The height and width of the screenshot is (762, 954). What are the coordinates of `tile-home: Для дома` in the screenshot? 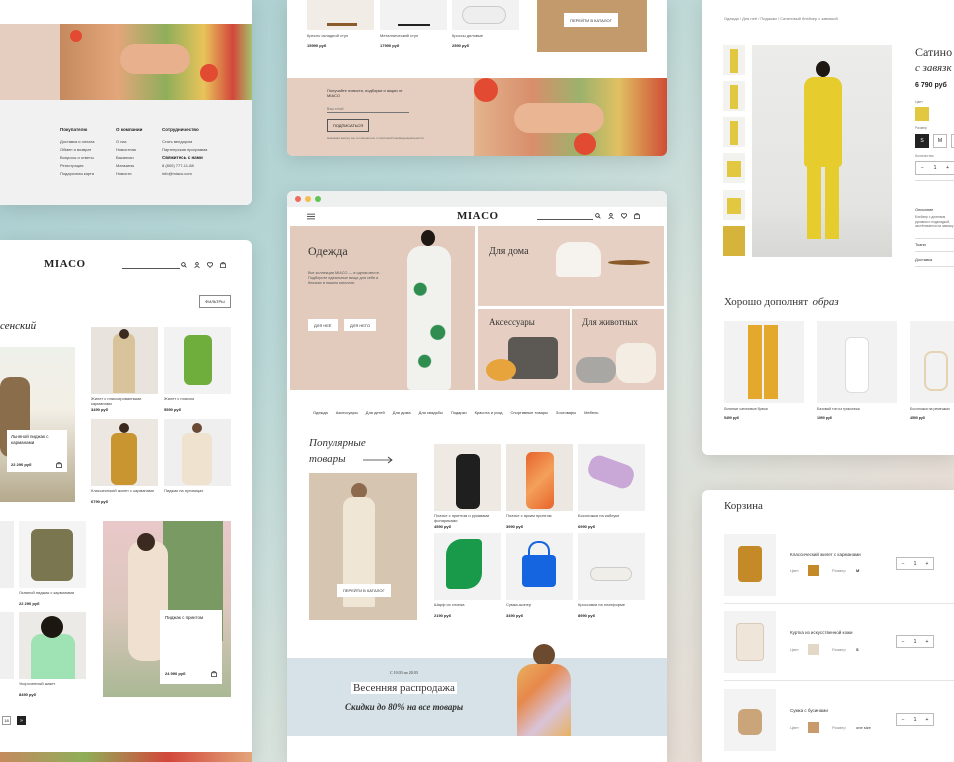 It's located at (571, 266).